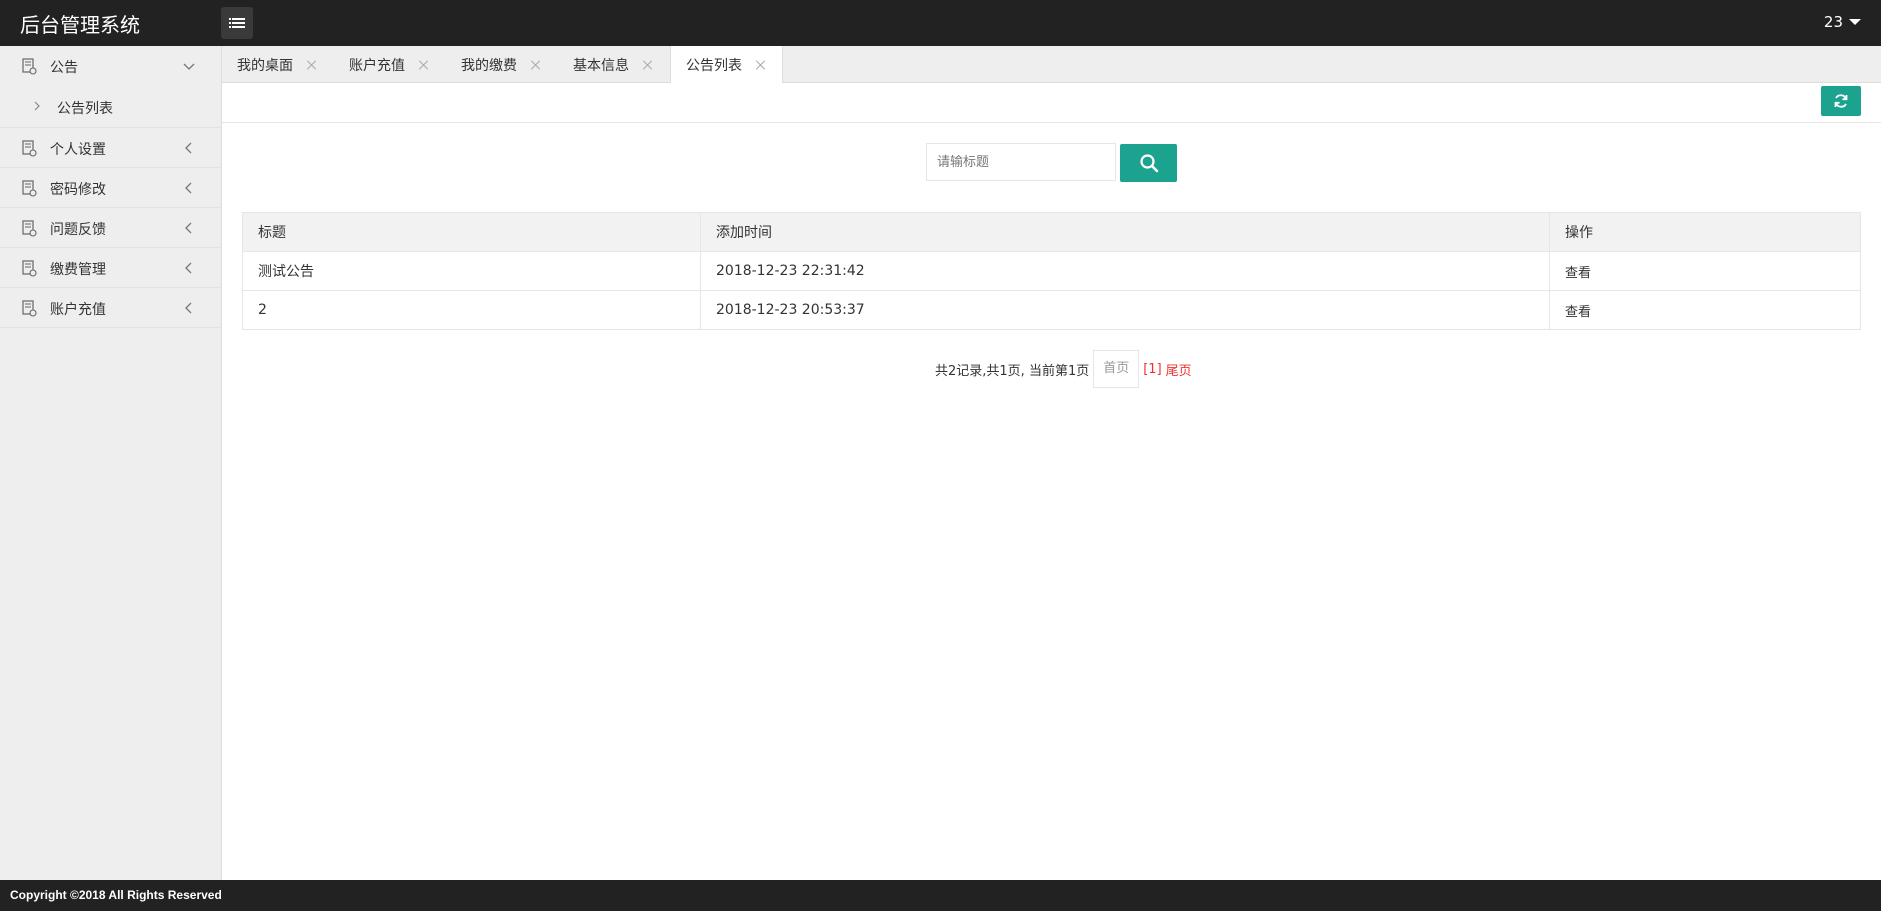 This screenshot has width=1881, height=911. I want to click on sidebar-subitem-label: 公告列表, so click(85, 109).